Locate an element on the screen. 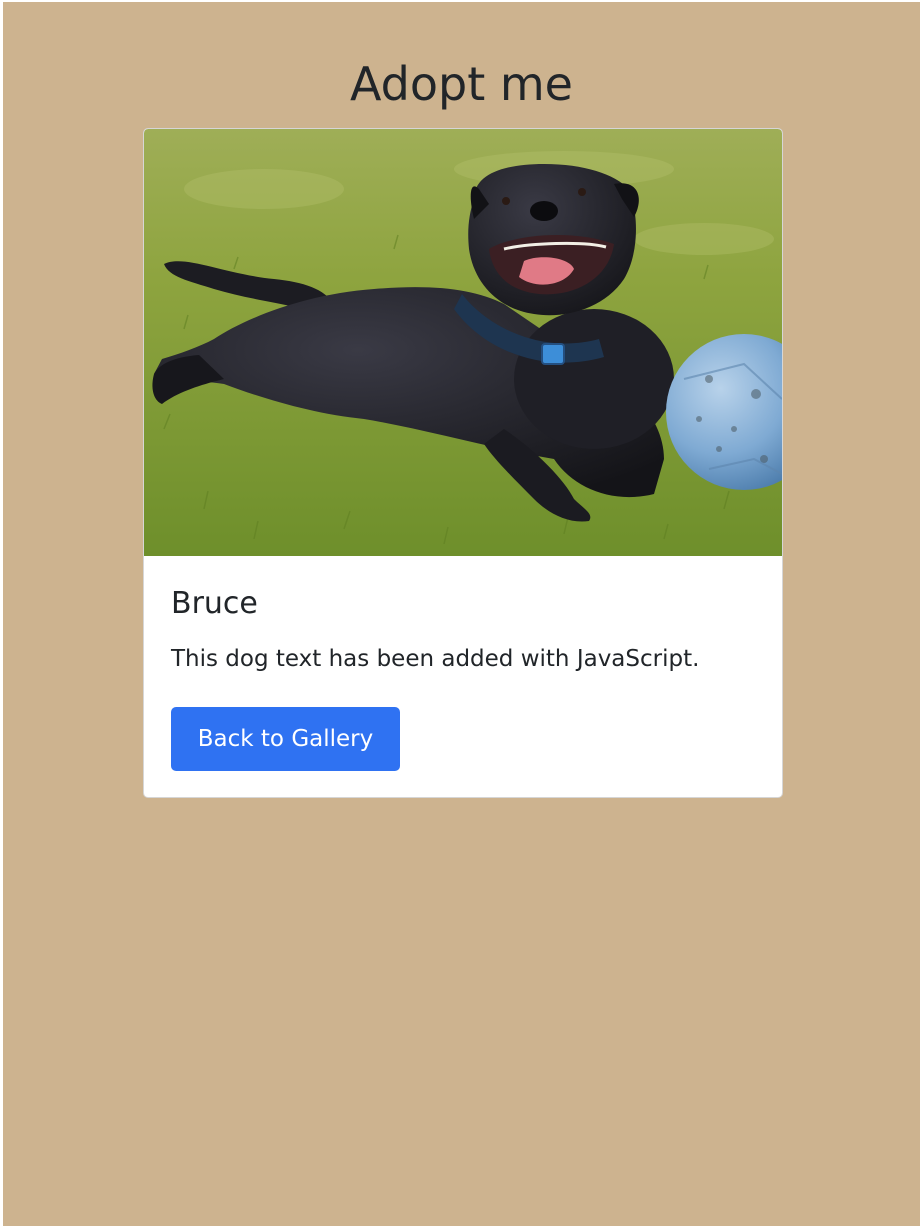 The image size is (920, 1226). dog-name: Bruce is located at coordinates (214, 603).